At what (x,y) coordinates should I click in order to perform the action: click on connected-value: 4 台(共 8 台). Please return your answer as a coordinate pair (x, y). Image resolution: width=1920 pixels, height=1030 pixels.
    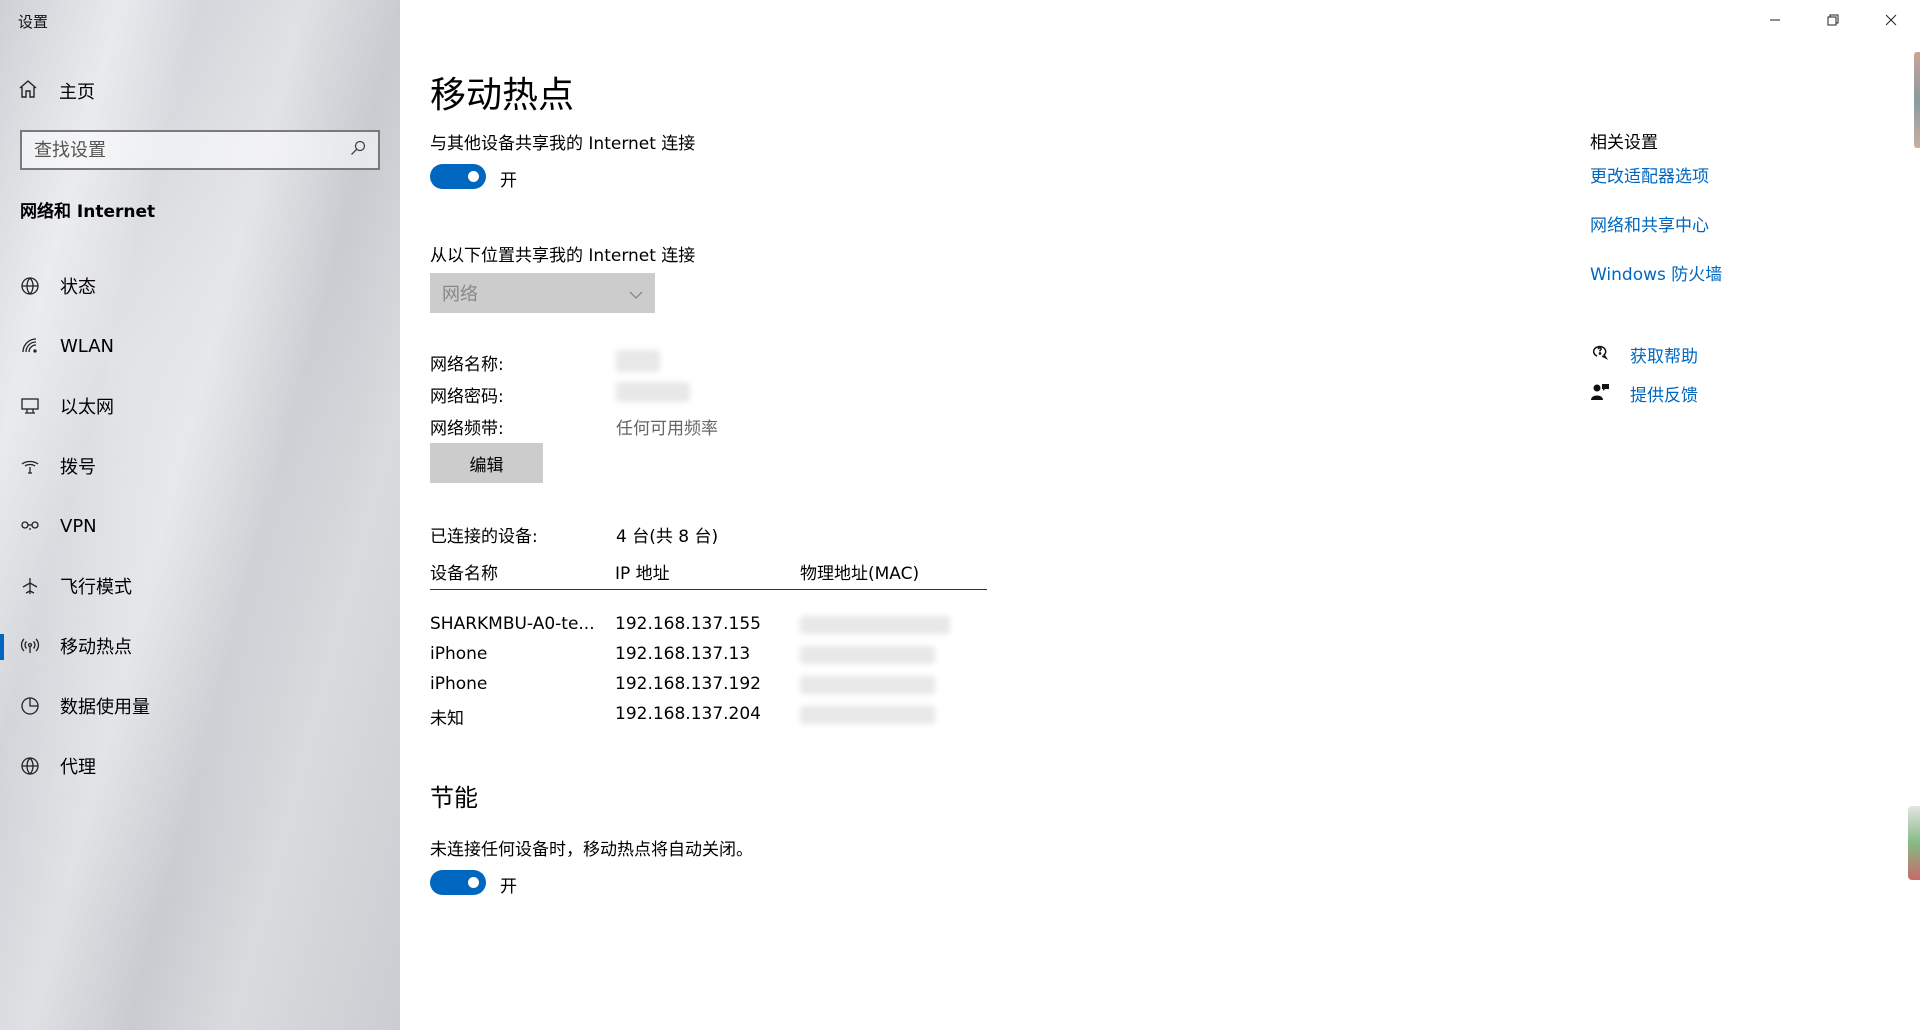
    Looking at the image, I should click on (667, 537).